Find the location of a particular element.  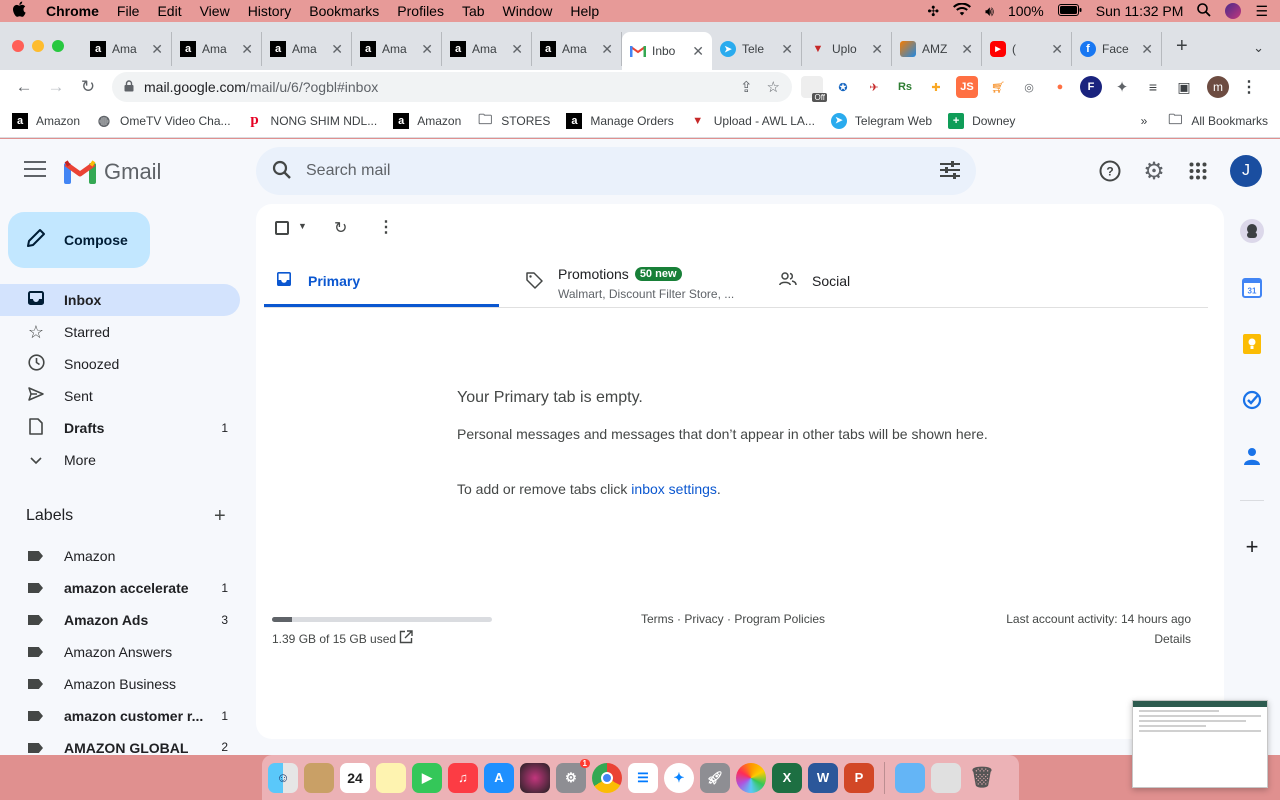

more-options-icon: ⋮ is located at coordinates (386, 227).